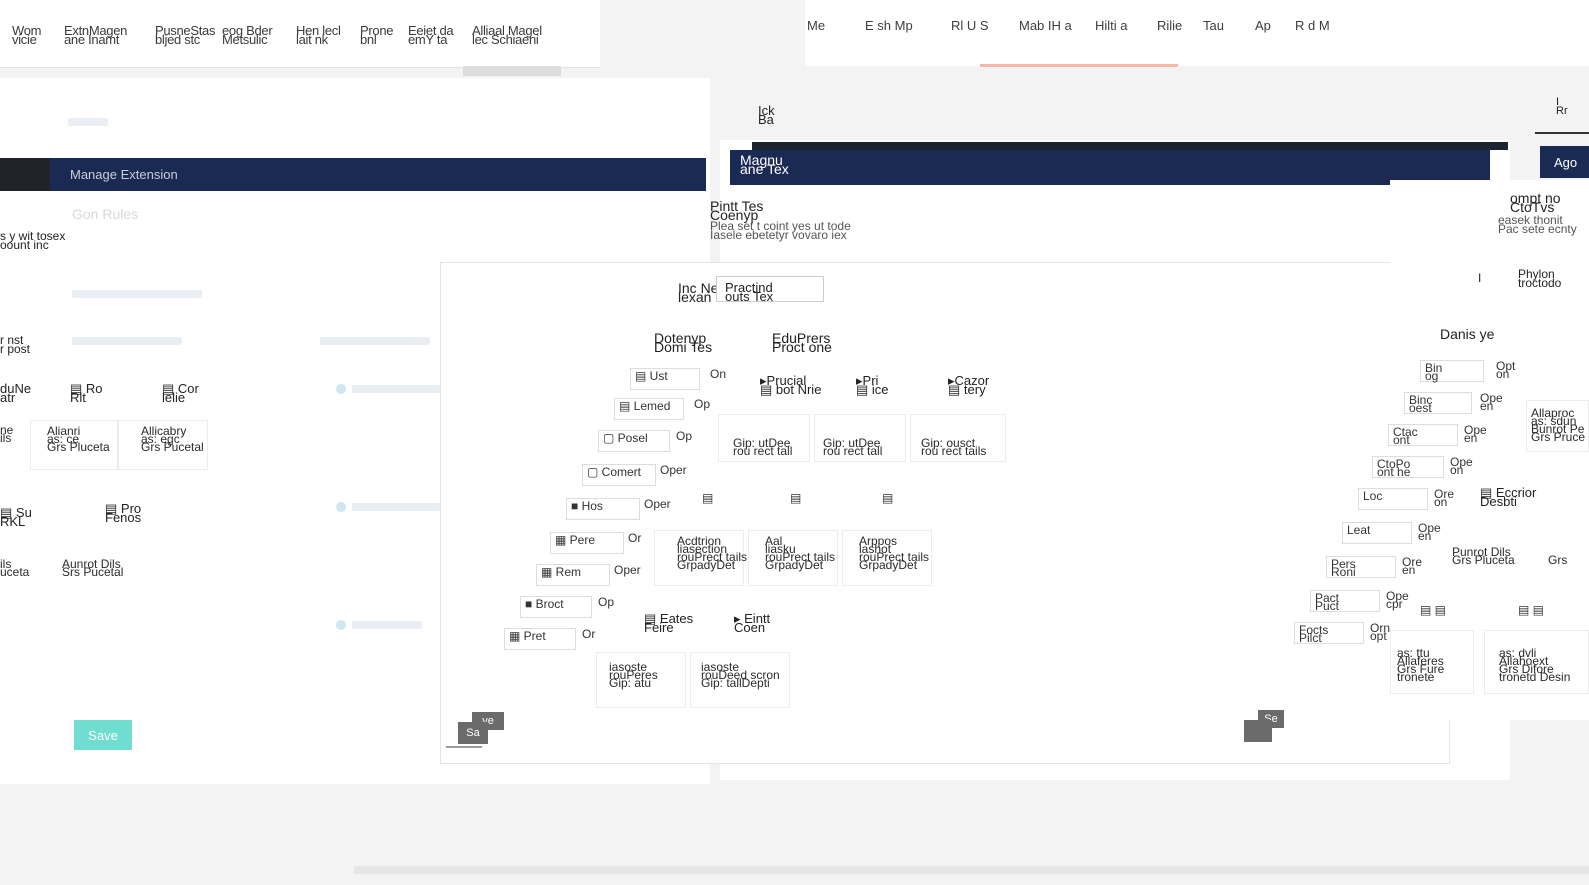  Describe the element at coordinates (1111, 25) in the screenshot. I see `nav-item: Hilti a` at that location.